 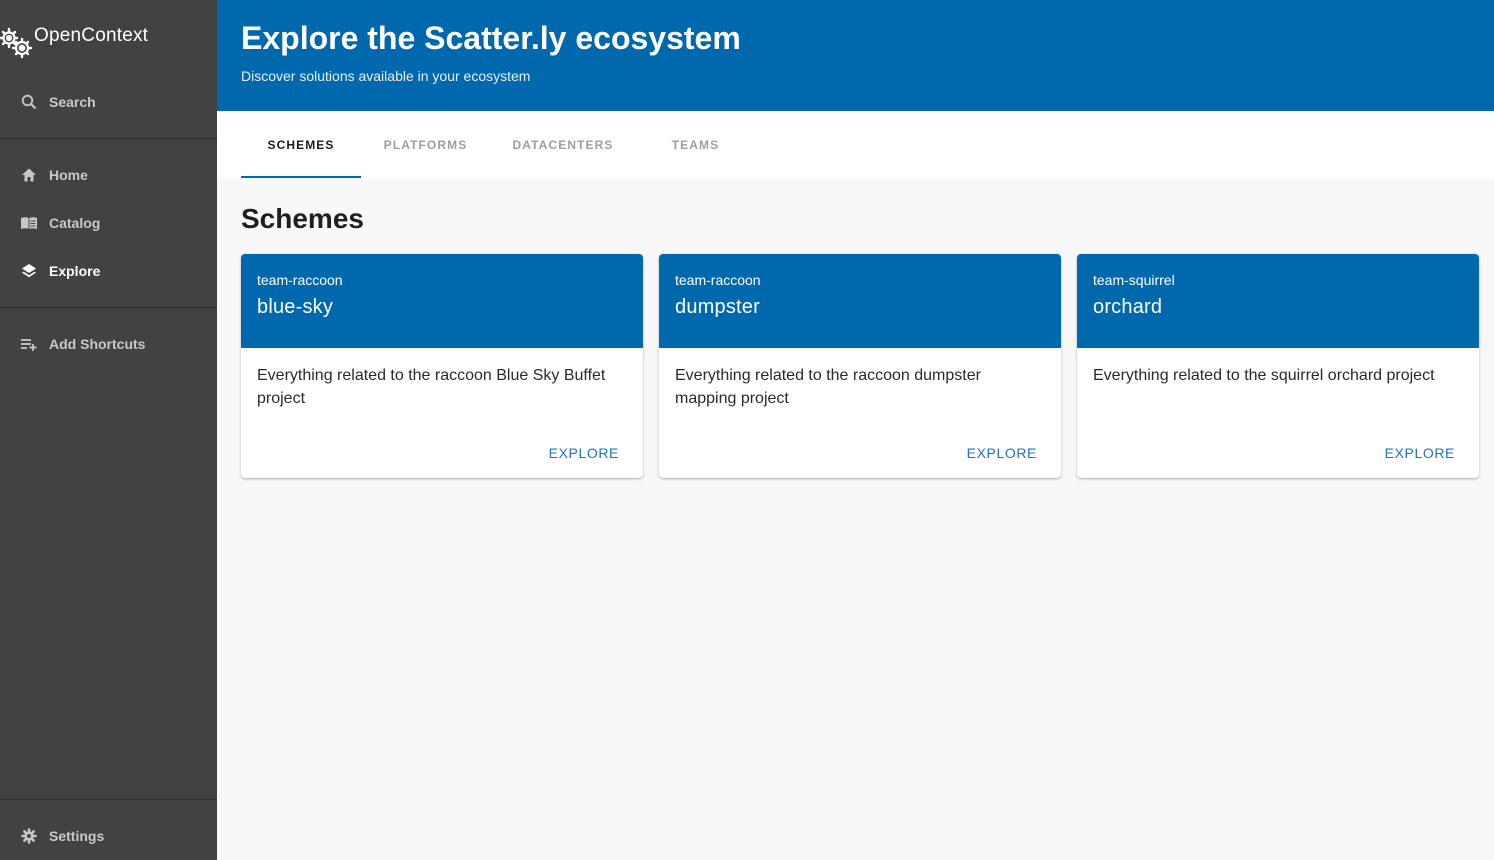 What do you see at coordinates (563, 145) in the screenshot?
I see `tab-datacenters: DATACENTERS` at bounding box center [563, 145].